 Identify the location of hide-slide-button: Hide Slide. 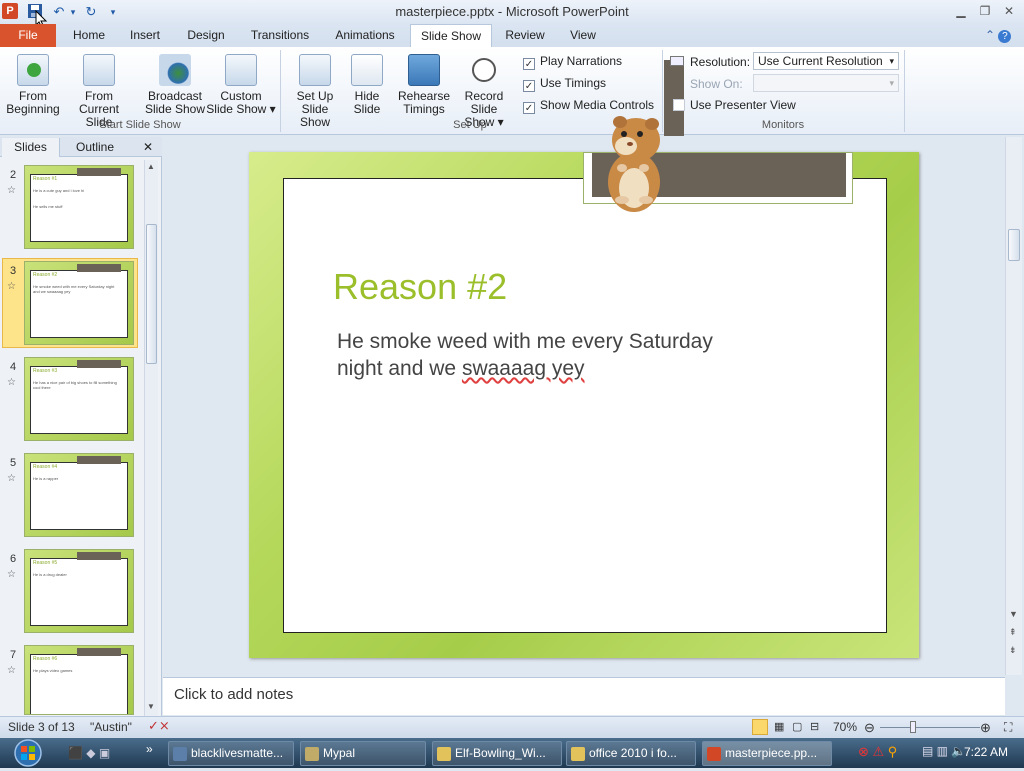
(367, 85).